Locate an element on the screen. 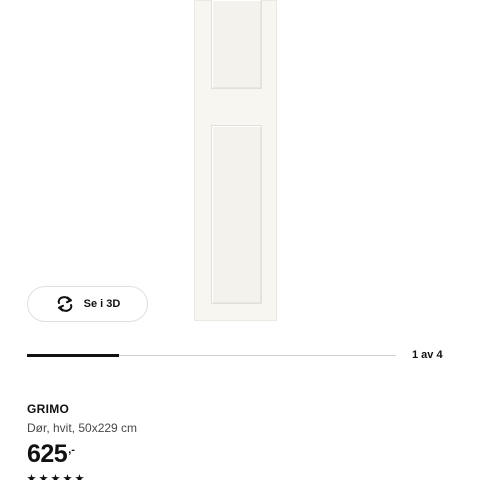  door-upper-panel is located at coordinates (236, 44).